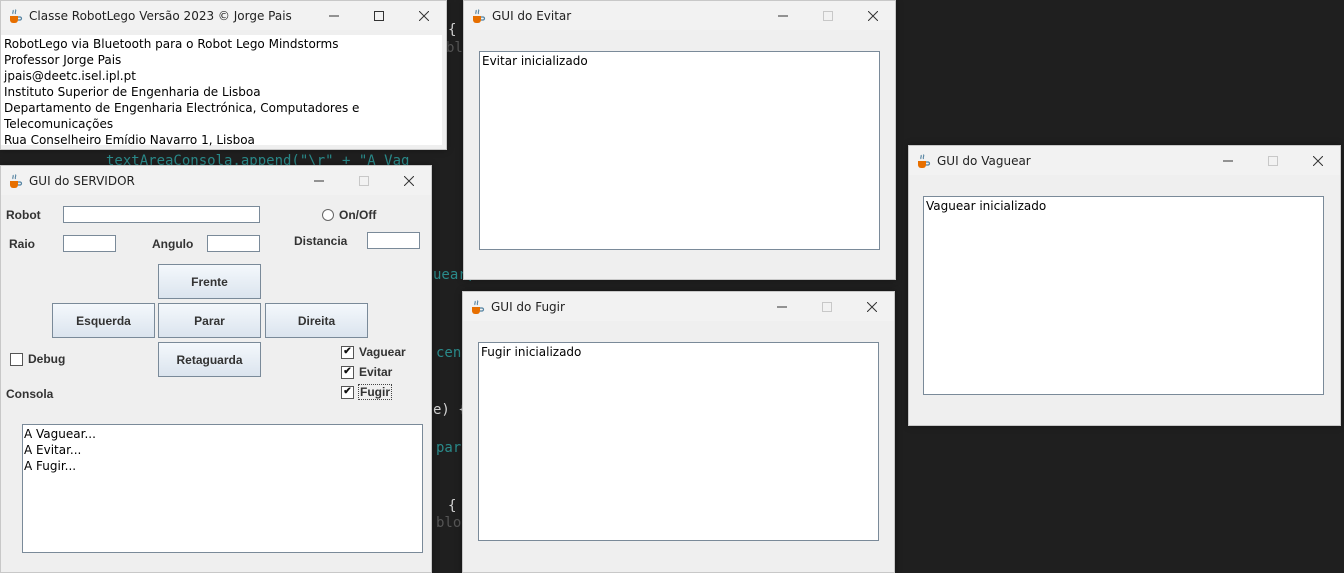 The image size is (1344, 573). Describe the element at coordinates (316, 320) in the screenshot. I see `direita-button: Direita` at that location.